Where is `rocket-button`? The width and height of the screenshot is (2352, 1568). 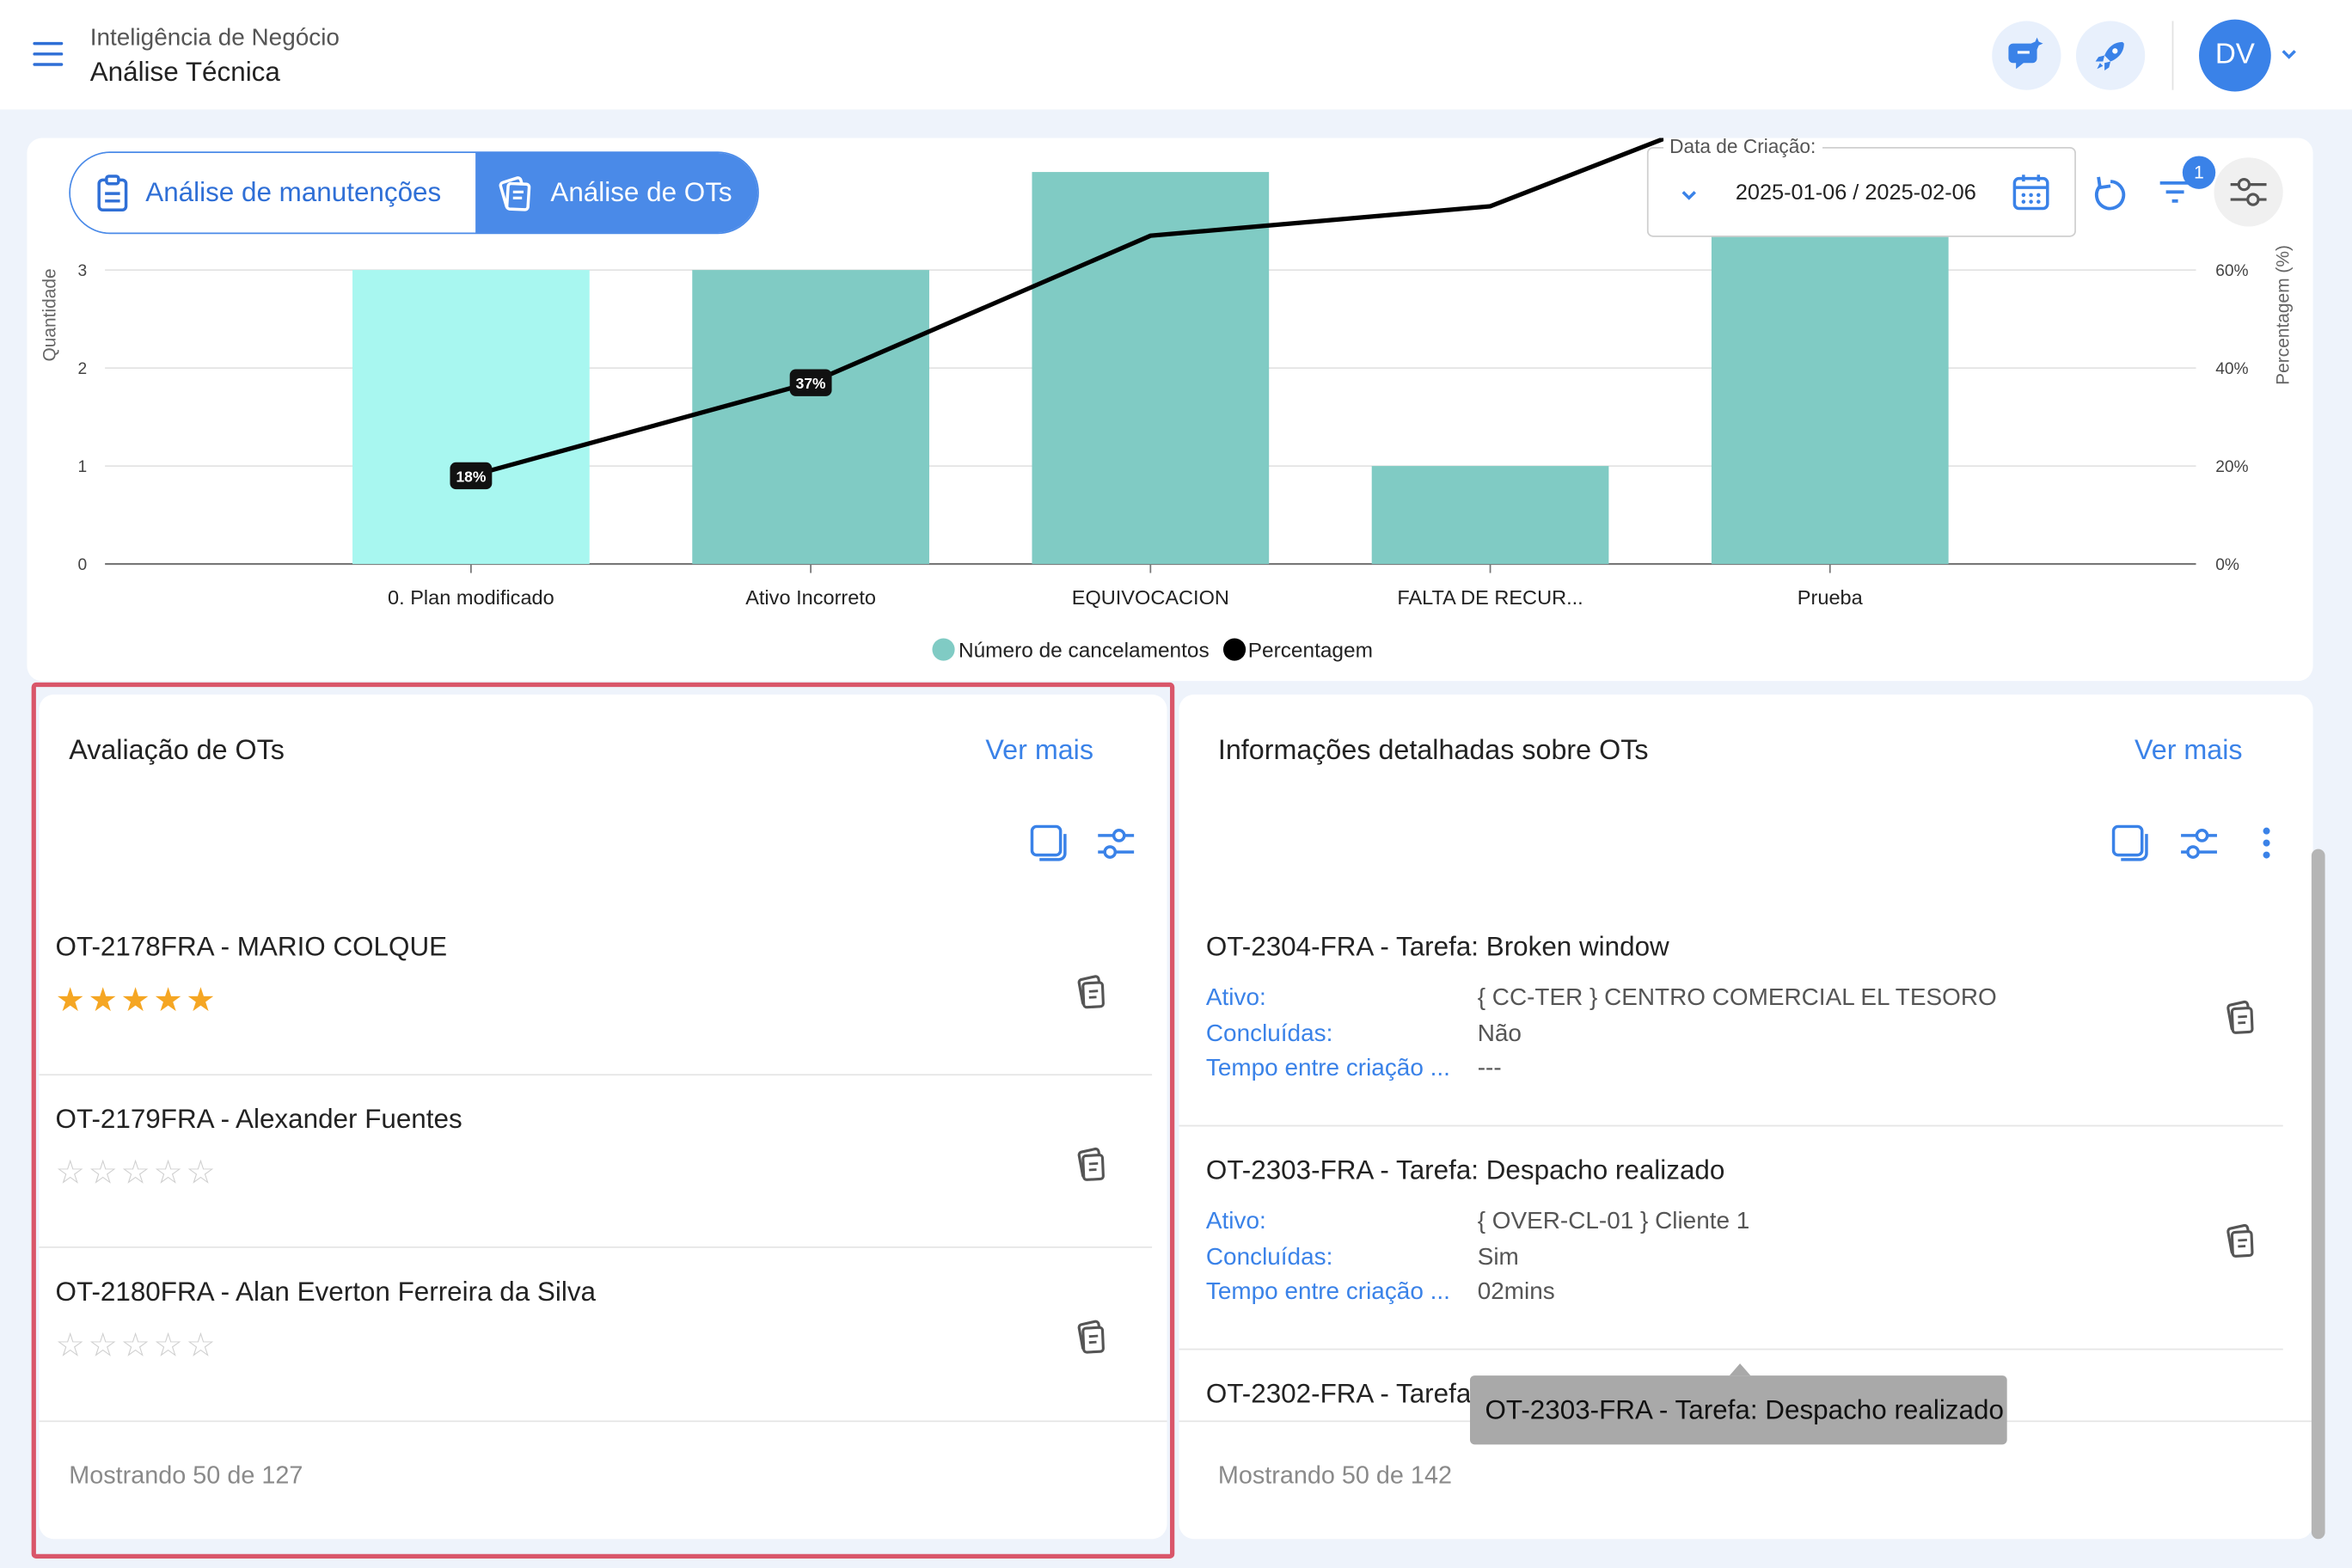
rocket-button is located at coordinates (2110, 55).